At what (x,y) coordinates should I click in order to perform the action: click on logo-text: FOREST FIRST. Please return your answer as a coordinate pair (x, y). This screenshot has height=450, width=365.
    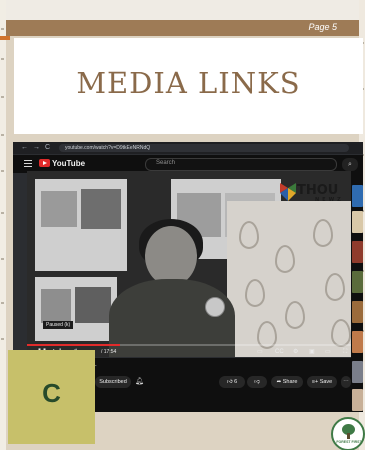
    Looking at the image, I should click on (349, 442).